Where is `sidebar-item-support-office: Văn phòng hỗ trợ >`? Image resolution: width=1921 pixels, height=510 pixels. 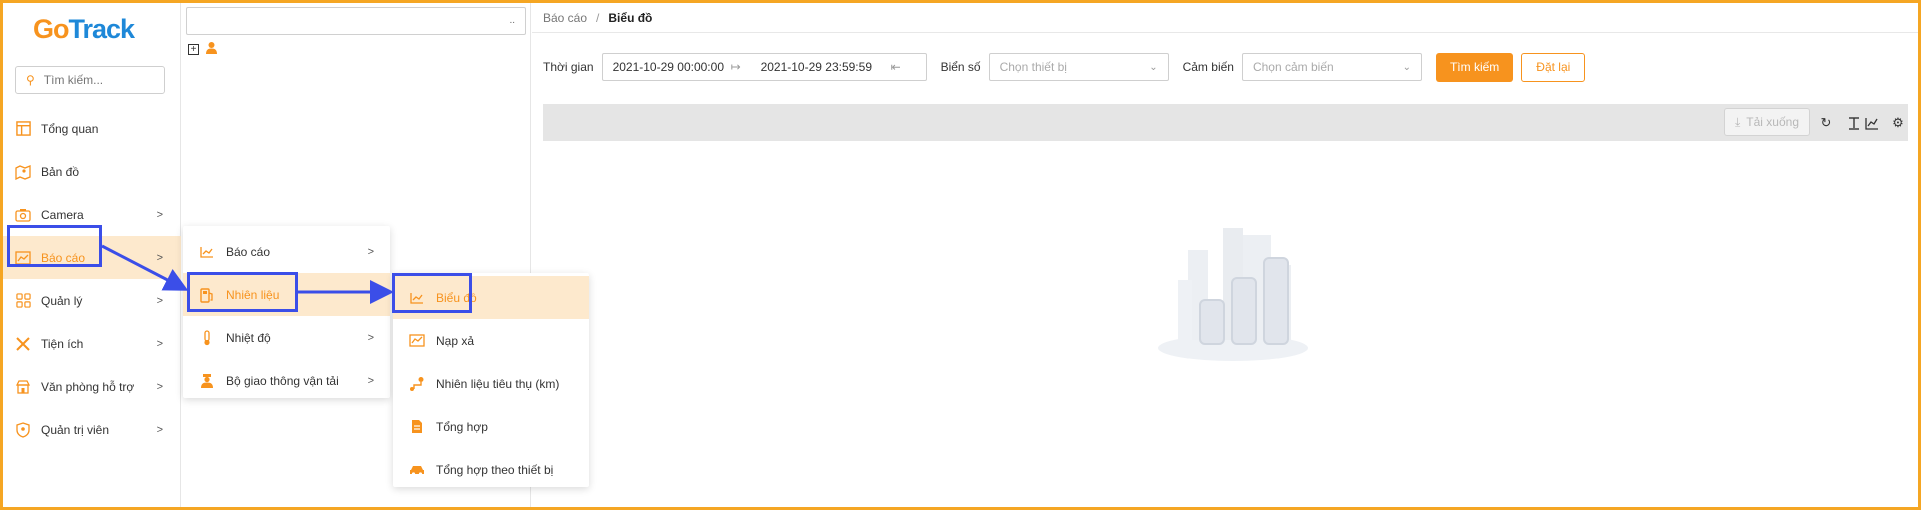
sidebar-item-support-office: Văn phòng hỗ trợ > is located at coordinates (92, 386).